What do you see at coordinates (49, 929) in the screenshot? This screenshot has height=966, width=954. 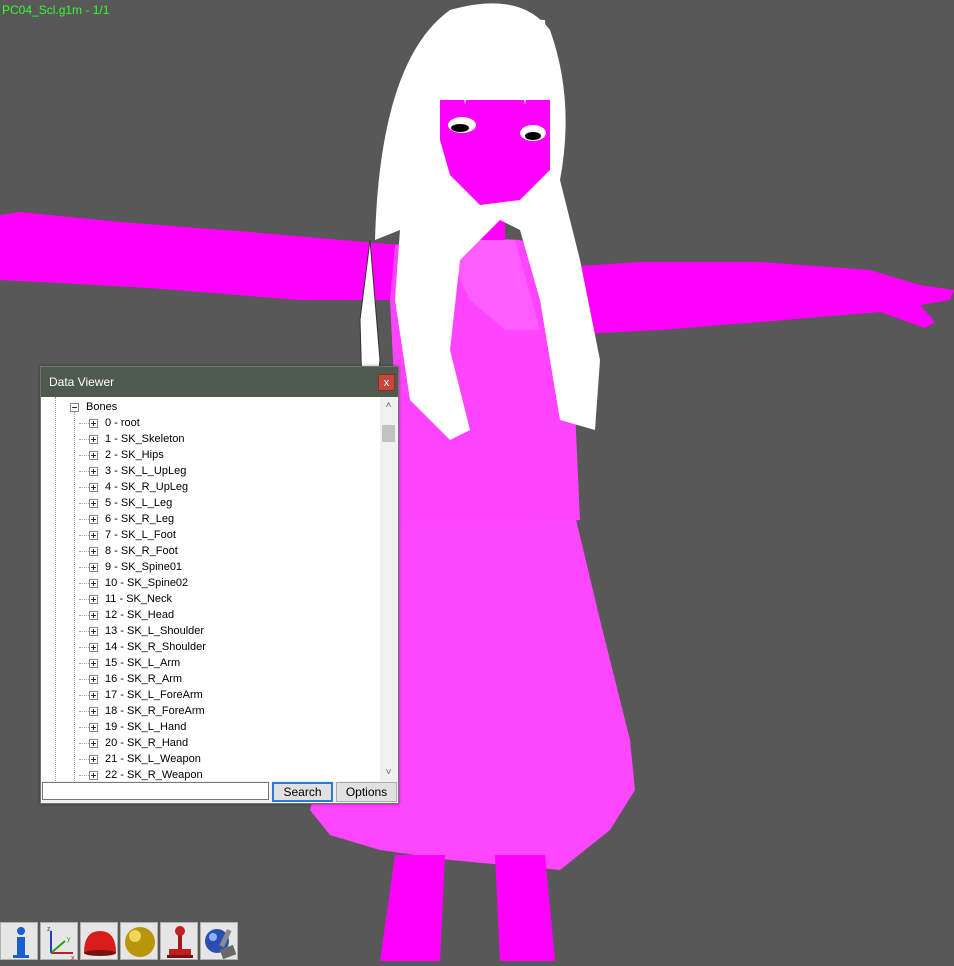 I see `svg-text: z` at bounding box center [49, 929].